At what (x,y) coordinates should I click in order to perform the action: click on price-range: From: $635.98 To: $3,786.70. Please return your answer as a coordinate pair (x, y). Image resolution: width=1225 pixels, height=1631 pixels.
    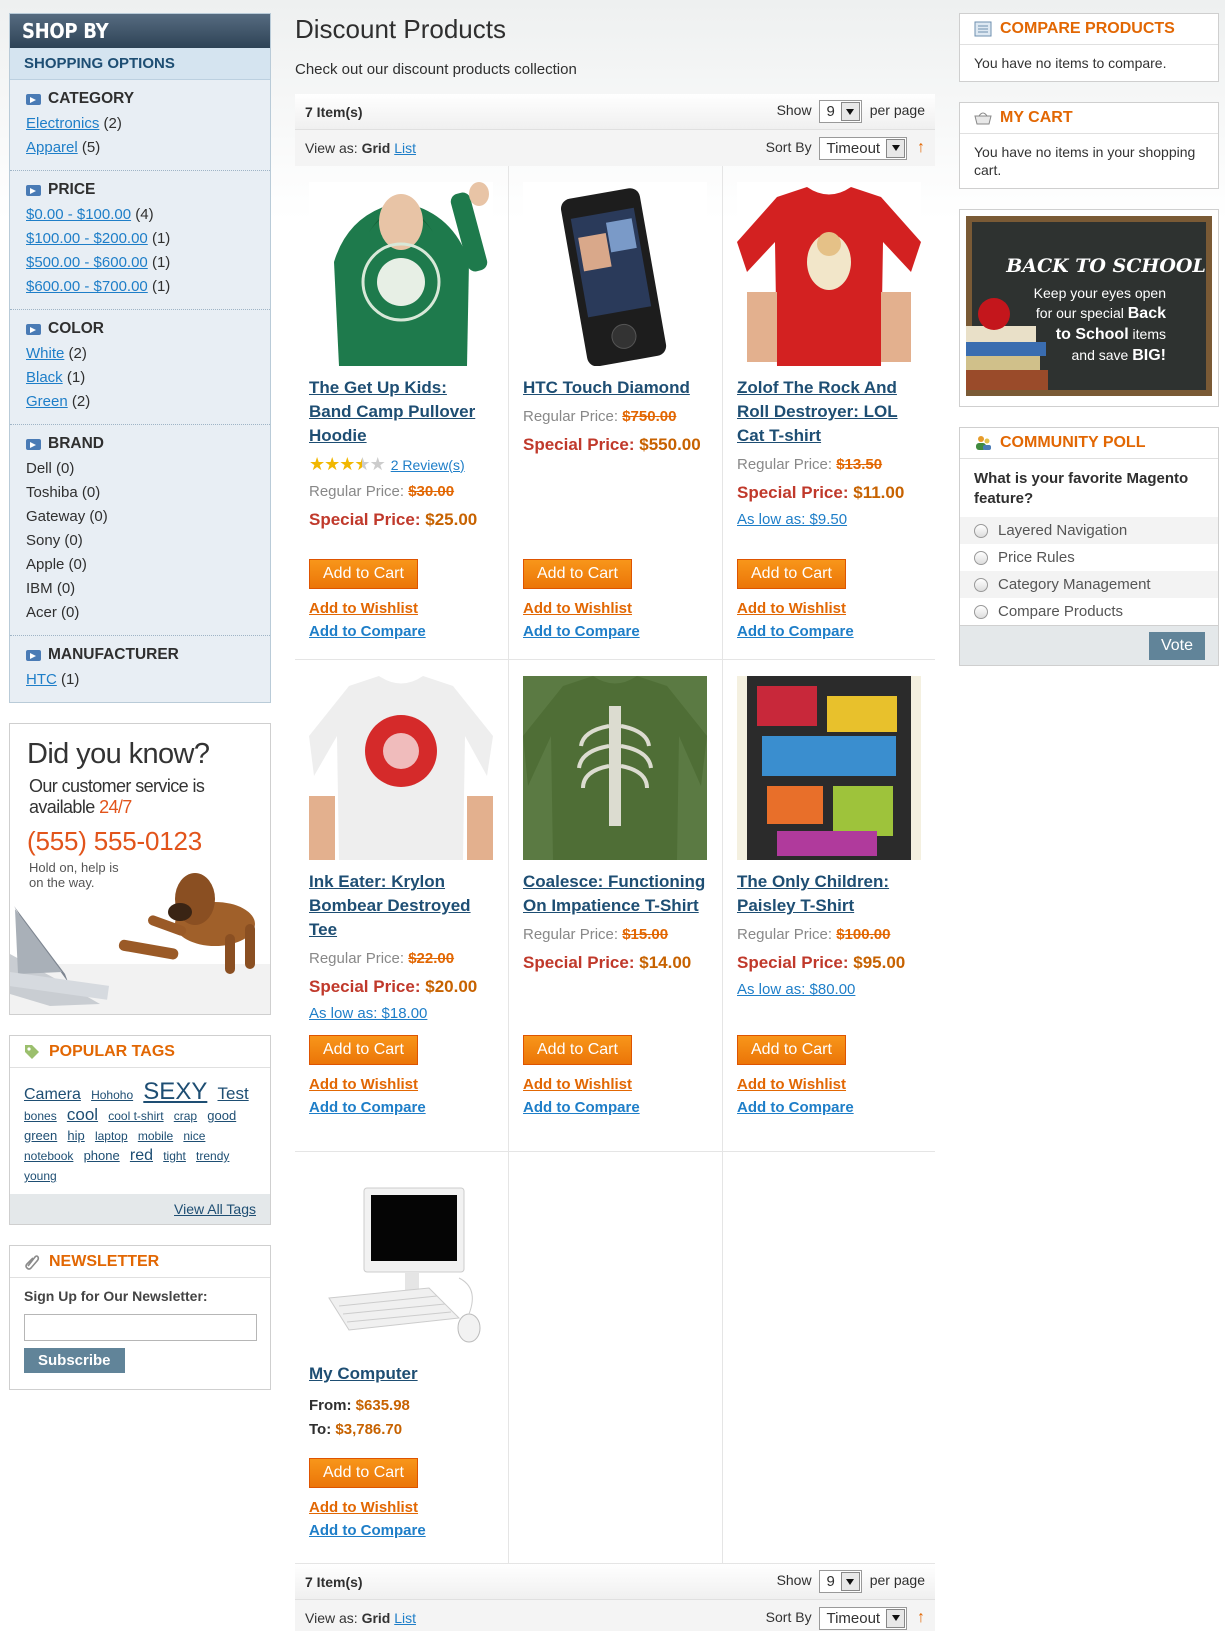
    Looking at the image, I should click on (401, 1418).